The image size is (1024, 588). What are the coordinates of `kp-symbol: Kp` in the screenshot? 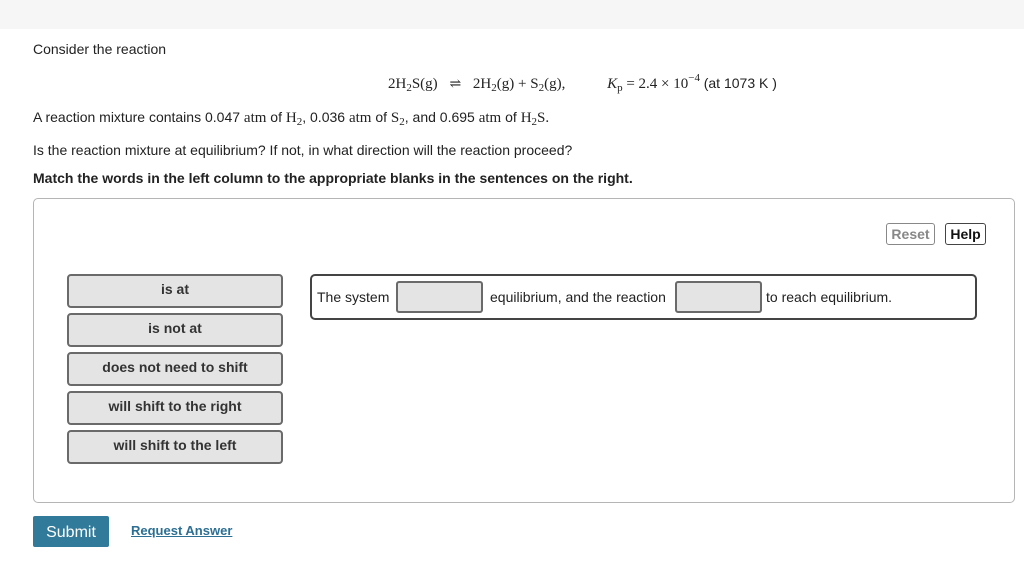 It's located at (615, 85).